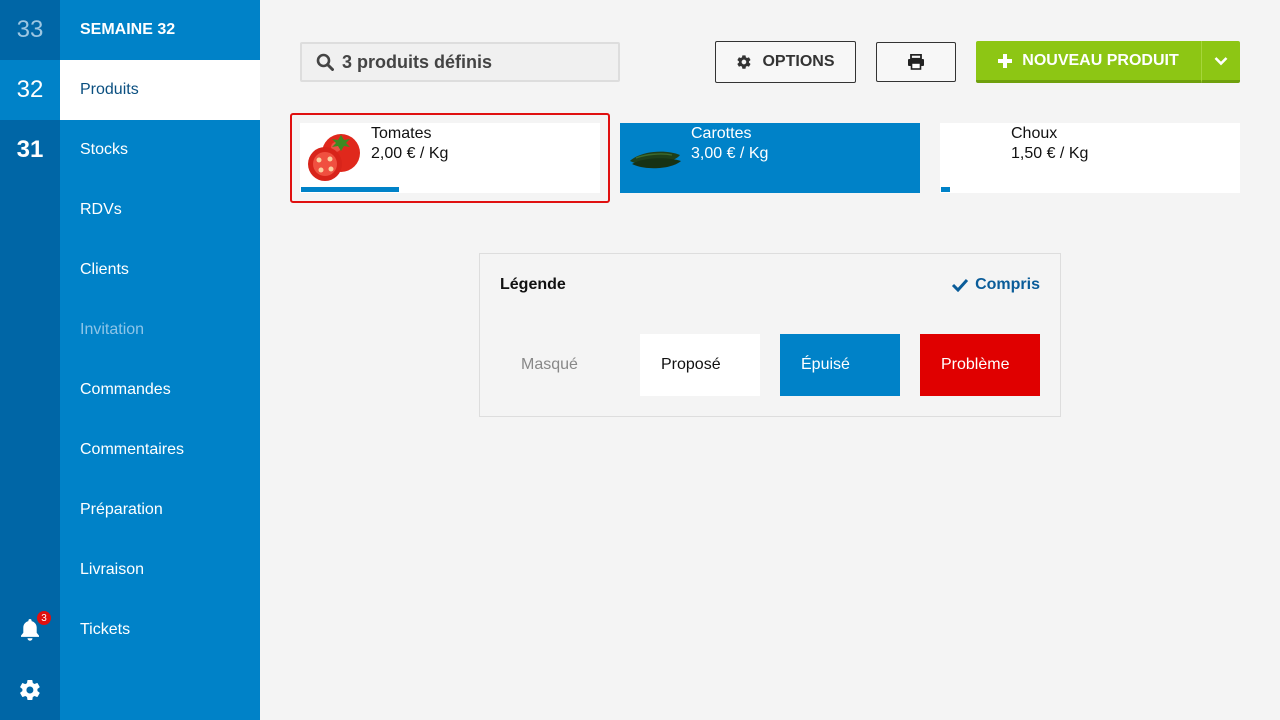 The width and height of the screenshot is (1280, 720). I want to click on menu-item-rdvs: RDVs, so click(160, 210).